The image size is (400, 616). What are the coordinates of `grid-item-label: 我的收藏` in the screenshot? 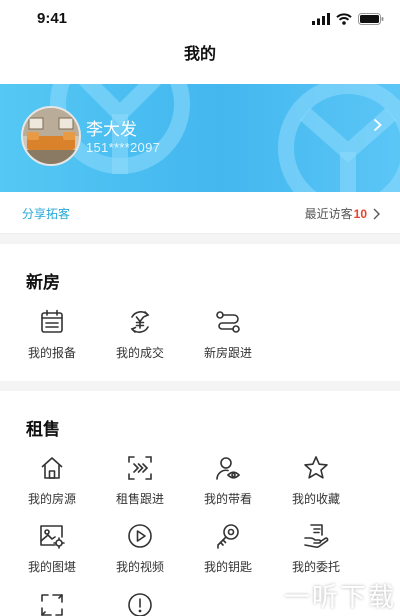 It's located at (315, 499).